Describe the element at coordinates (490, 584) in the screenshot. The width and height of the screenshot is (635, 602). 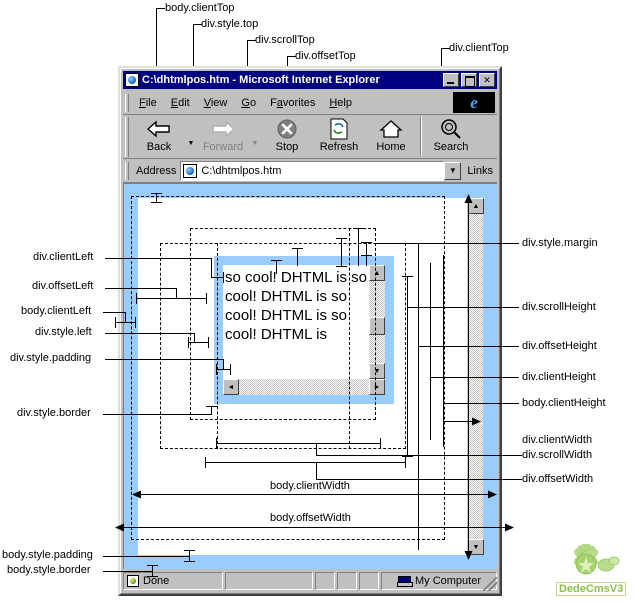
I see `resize-grip` at that location.